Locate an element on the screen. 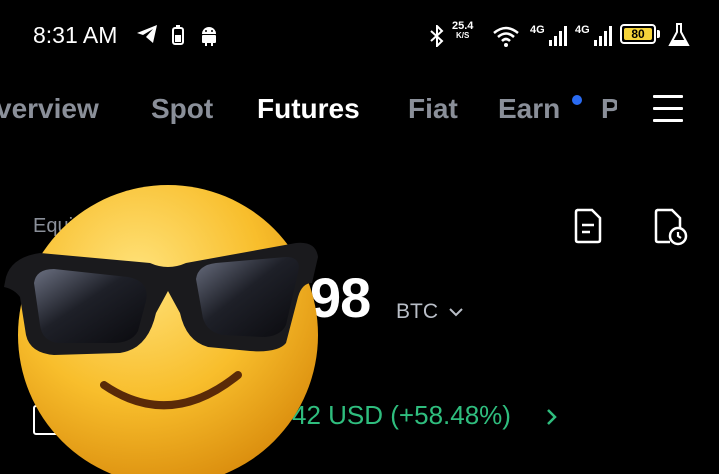 The image size is (719, 474). signal-1-icon is located at coordinates (558, 36).